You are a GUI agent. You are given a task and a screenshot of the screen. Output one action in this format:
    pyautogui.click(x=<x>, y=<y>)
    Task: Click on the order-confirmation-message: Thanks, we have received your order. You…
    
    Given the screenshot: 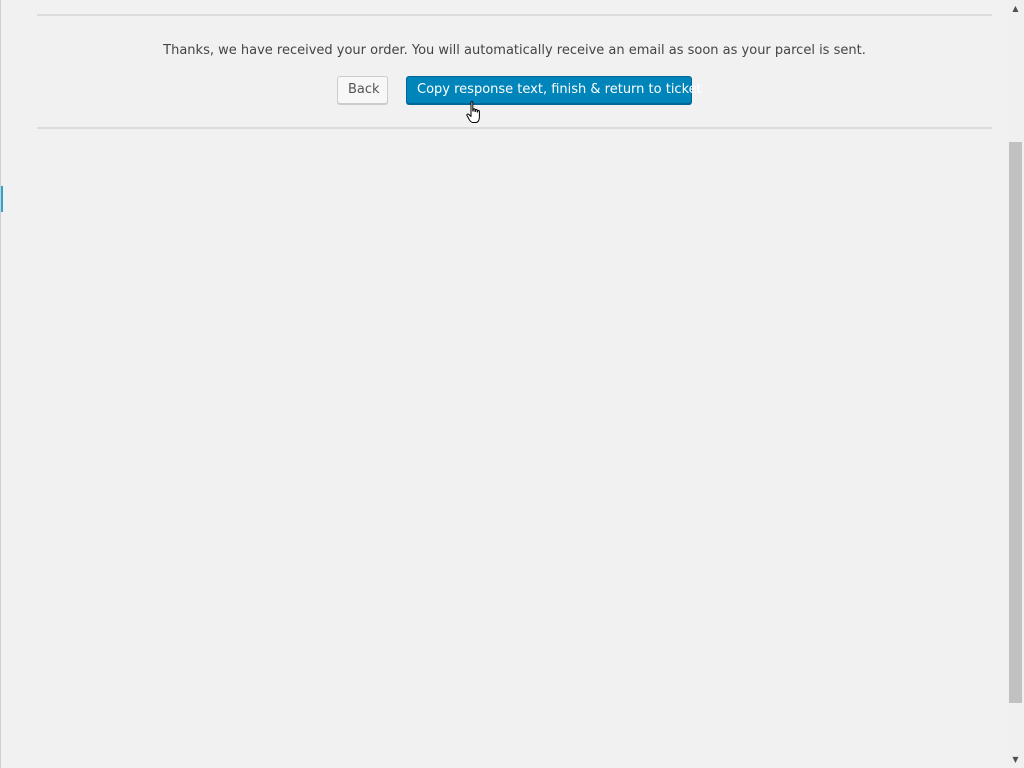 What is the action you would take?
    pyautogui.click(x=514, y=50)
    